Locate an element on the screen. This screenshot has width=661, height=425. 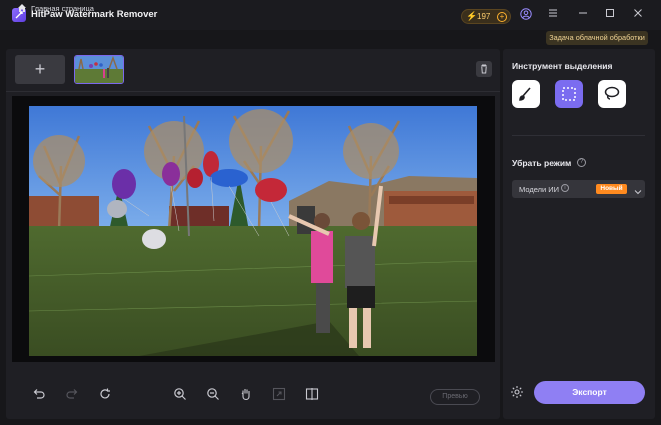
help-icon: ? is located at coordinates (581, 162).